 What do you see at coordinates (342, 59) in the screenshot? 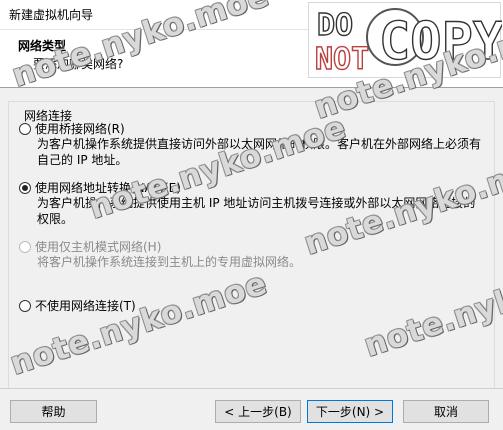
I see `logo-text-not: NOT` at bounding box center [342, 59].